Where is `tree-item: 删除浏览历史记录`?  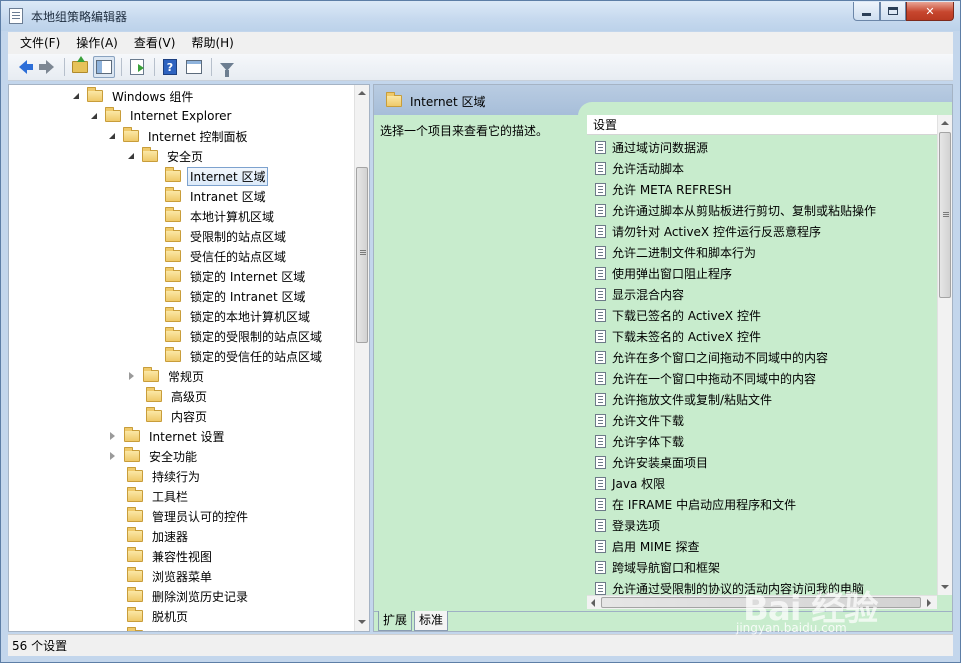
tree-item: 删除浏览历史记录 is located at coordinates (179, 596).